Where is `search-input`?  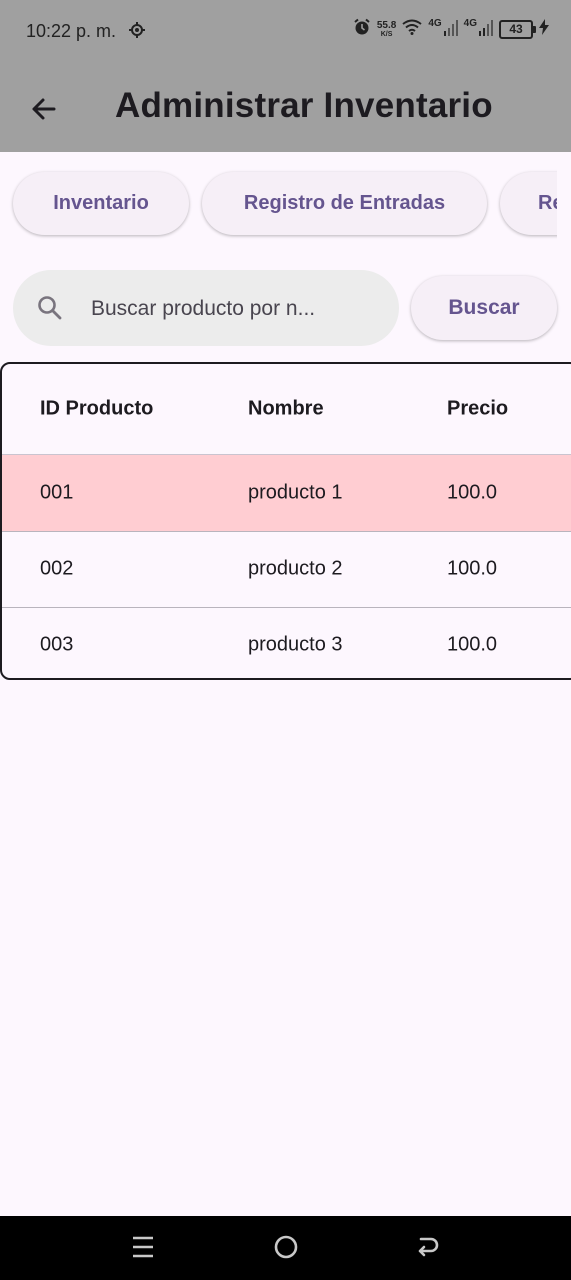 search-input is located at coordinates (236, 309).